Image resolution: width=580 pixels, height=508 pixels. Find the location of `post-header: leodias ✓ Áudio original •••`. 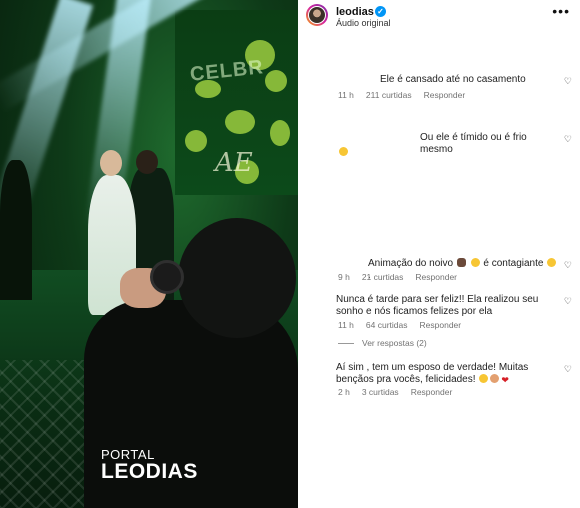

post-header: leodias ✓ Áudio original ••• is located at coordinates (439, 15).